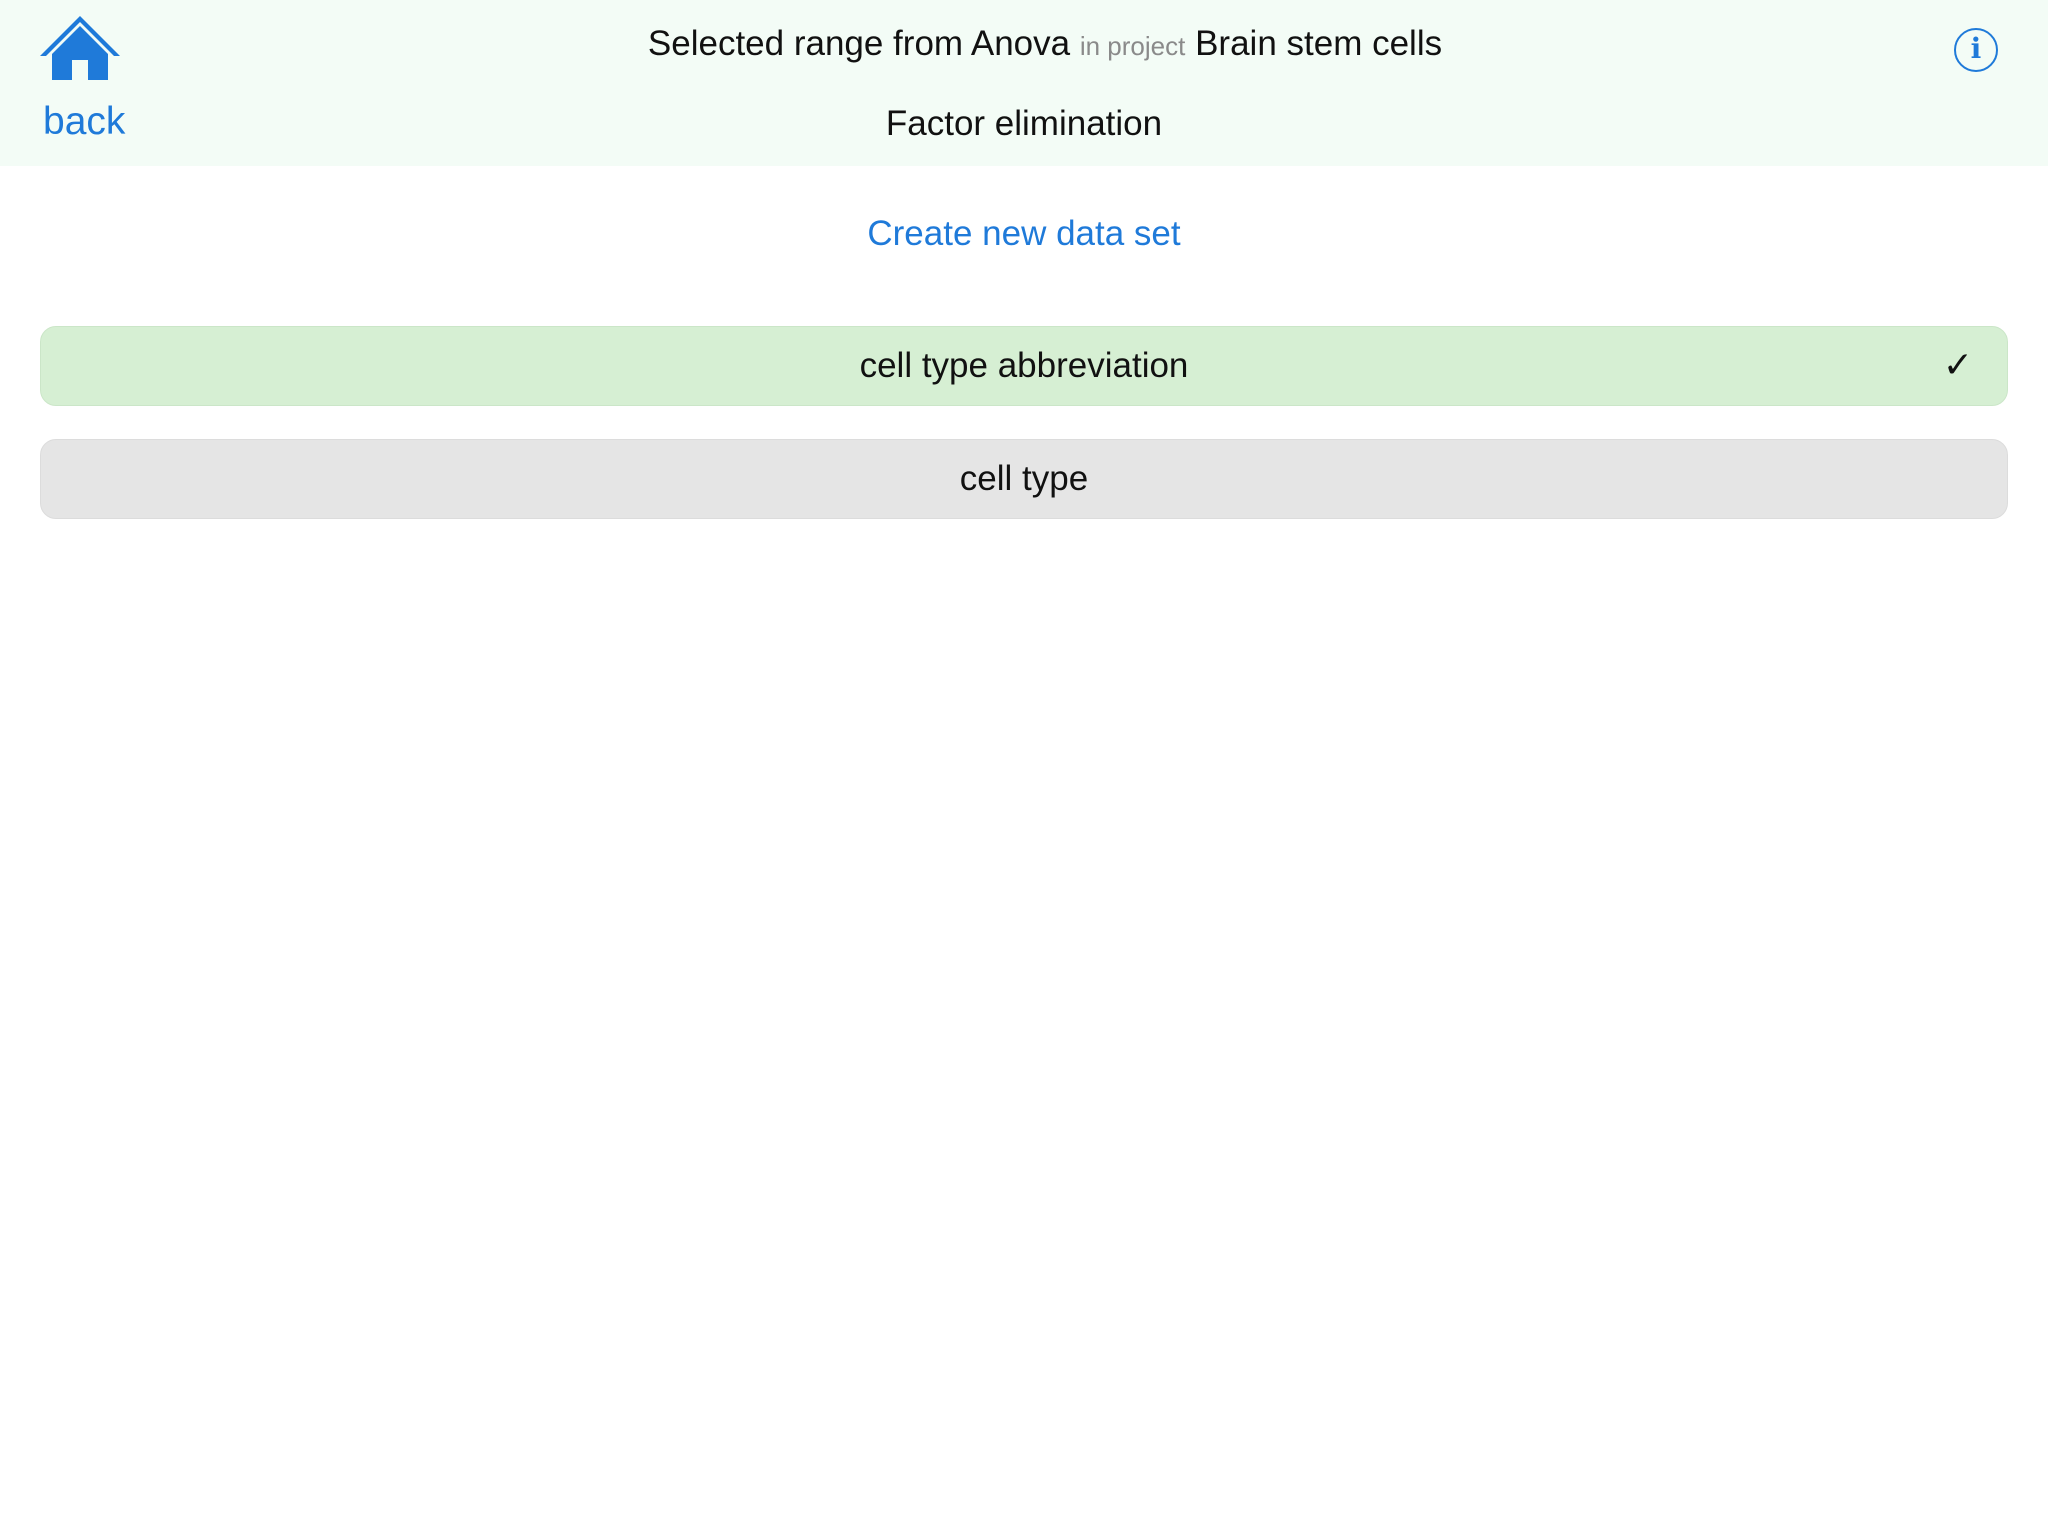 The image size is (2048, 1536). I want to click on home-back-button: back, so click(80, 89).